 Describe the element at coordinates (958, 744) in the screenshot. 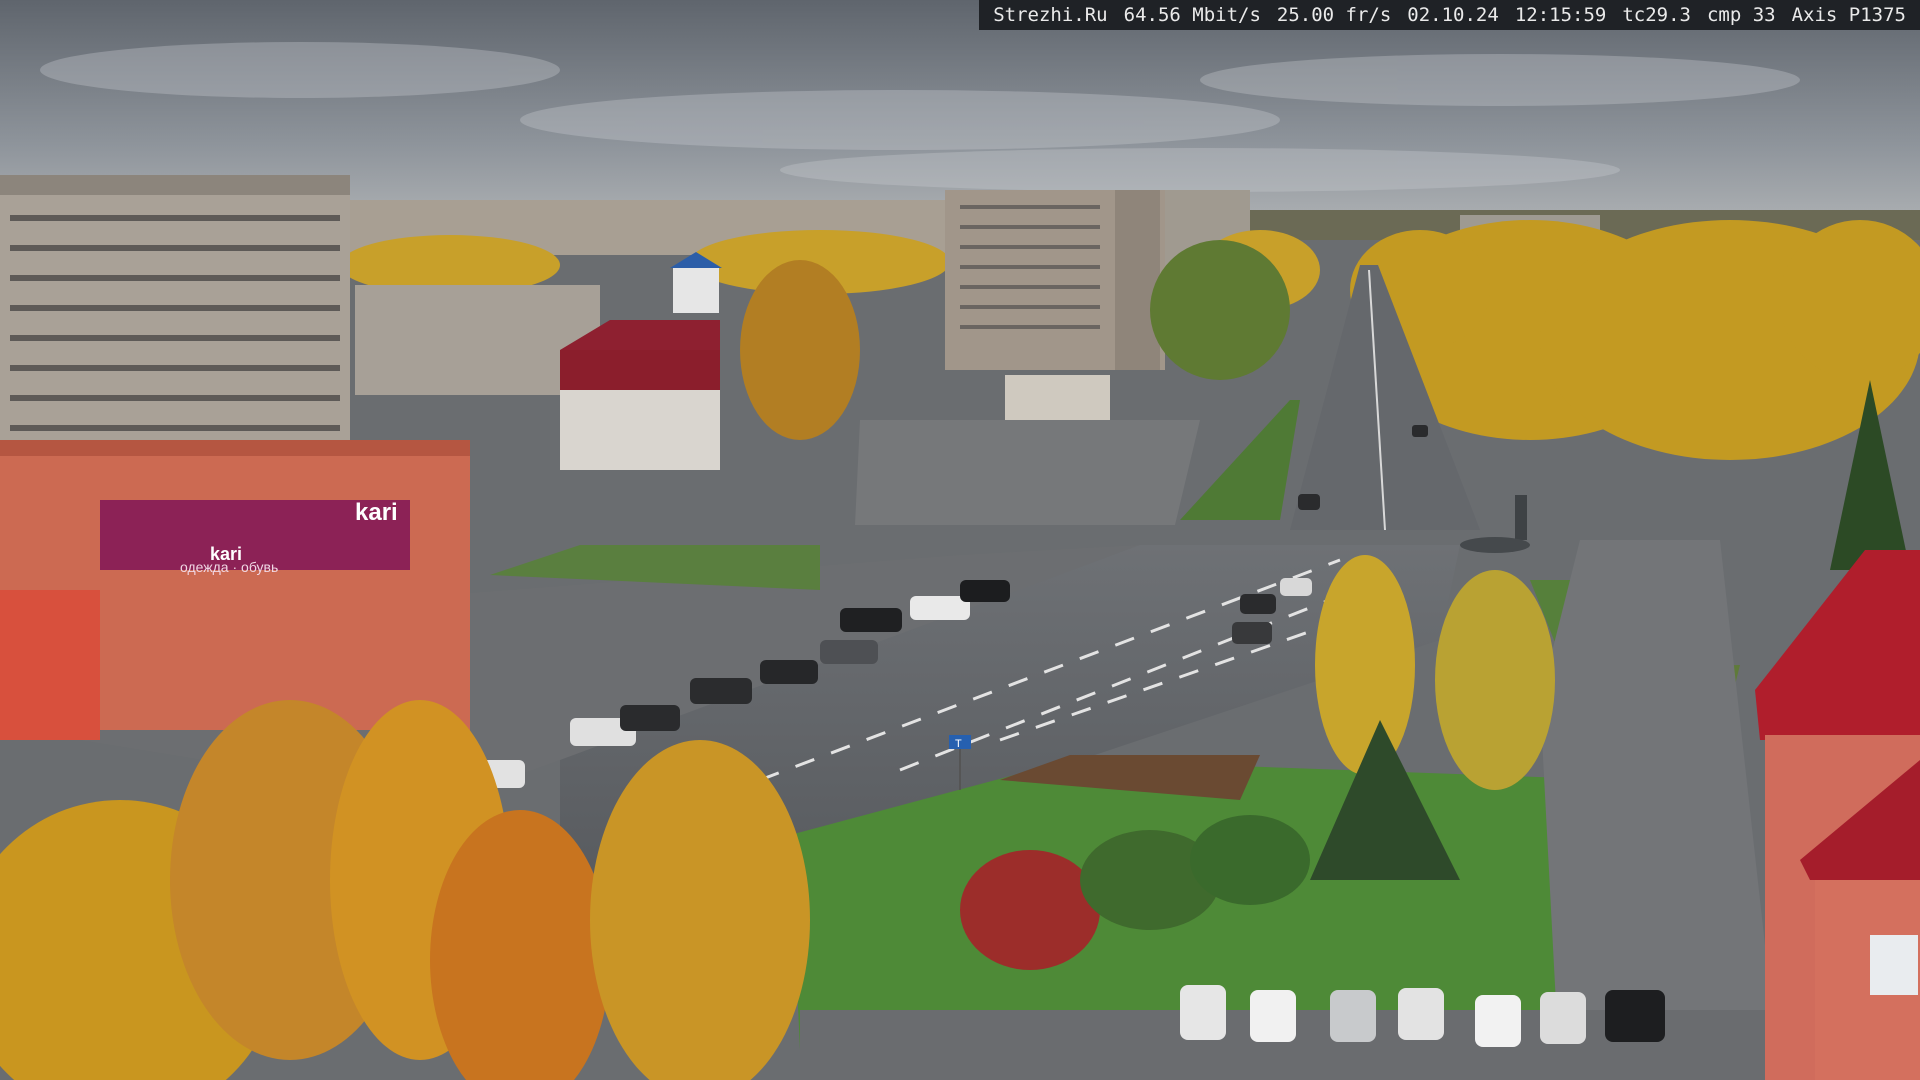

I see `street-sign-text: Т` at that location.